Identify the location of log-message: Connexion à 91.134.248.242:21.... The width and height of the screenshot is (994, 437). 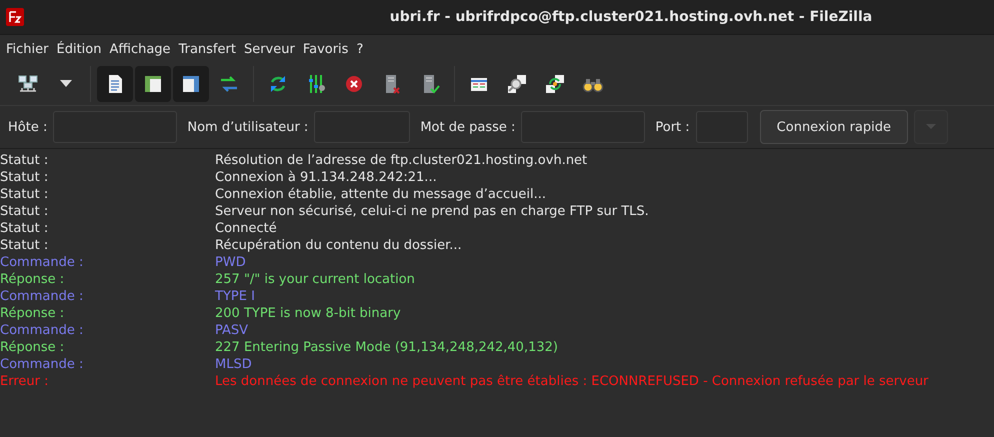
(326, 177).